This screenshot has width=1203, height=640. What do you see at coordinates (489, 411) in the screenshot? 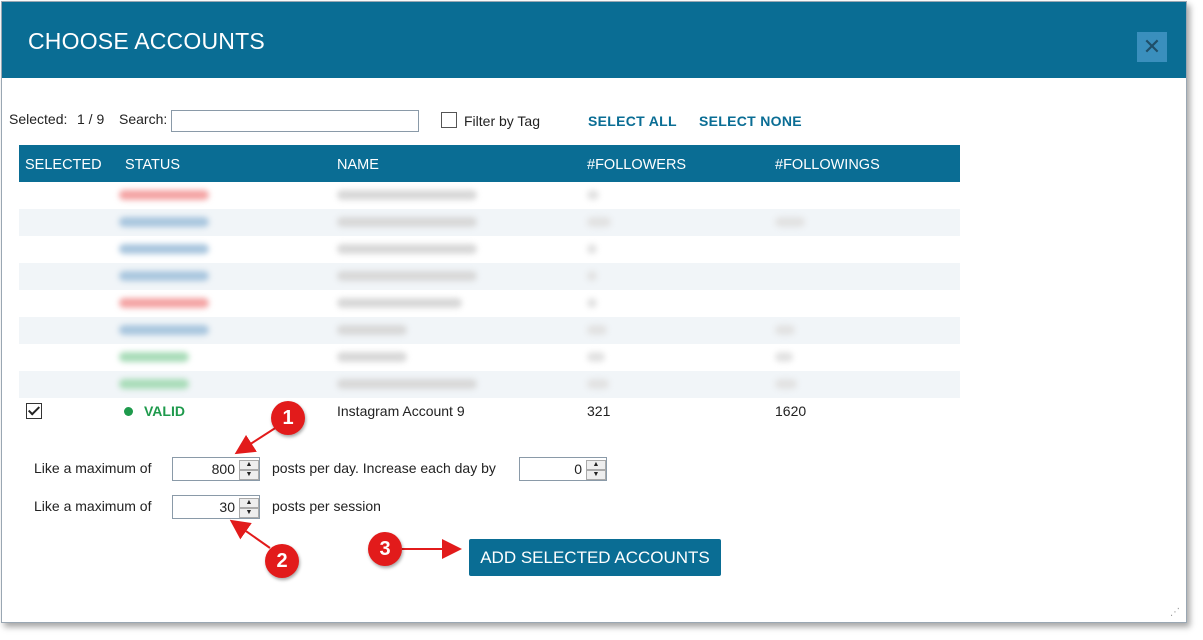
I see `table-row: VALID Instagram Account 9 321 1620` at bounding box center [489, 411].